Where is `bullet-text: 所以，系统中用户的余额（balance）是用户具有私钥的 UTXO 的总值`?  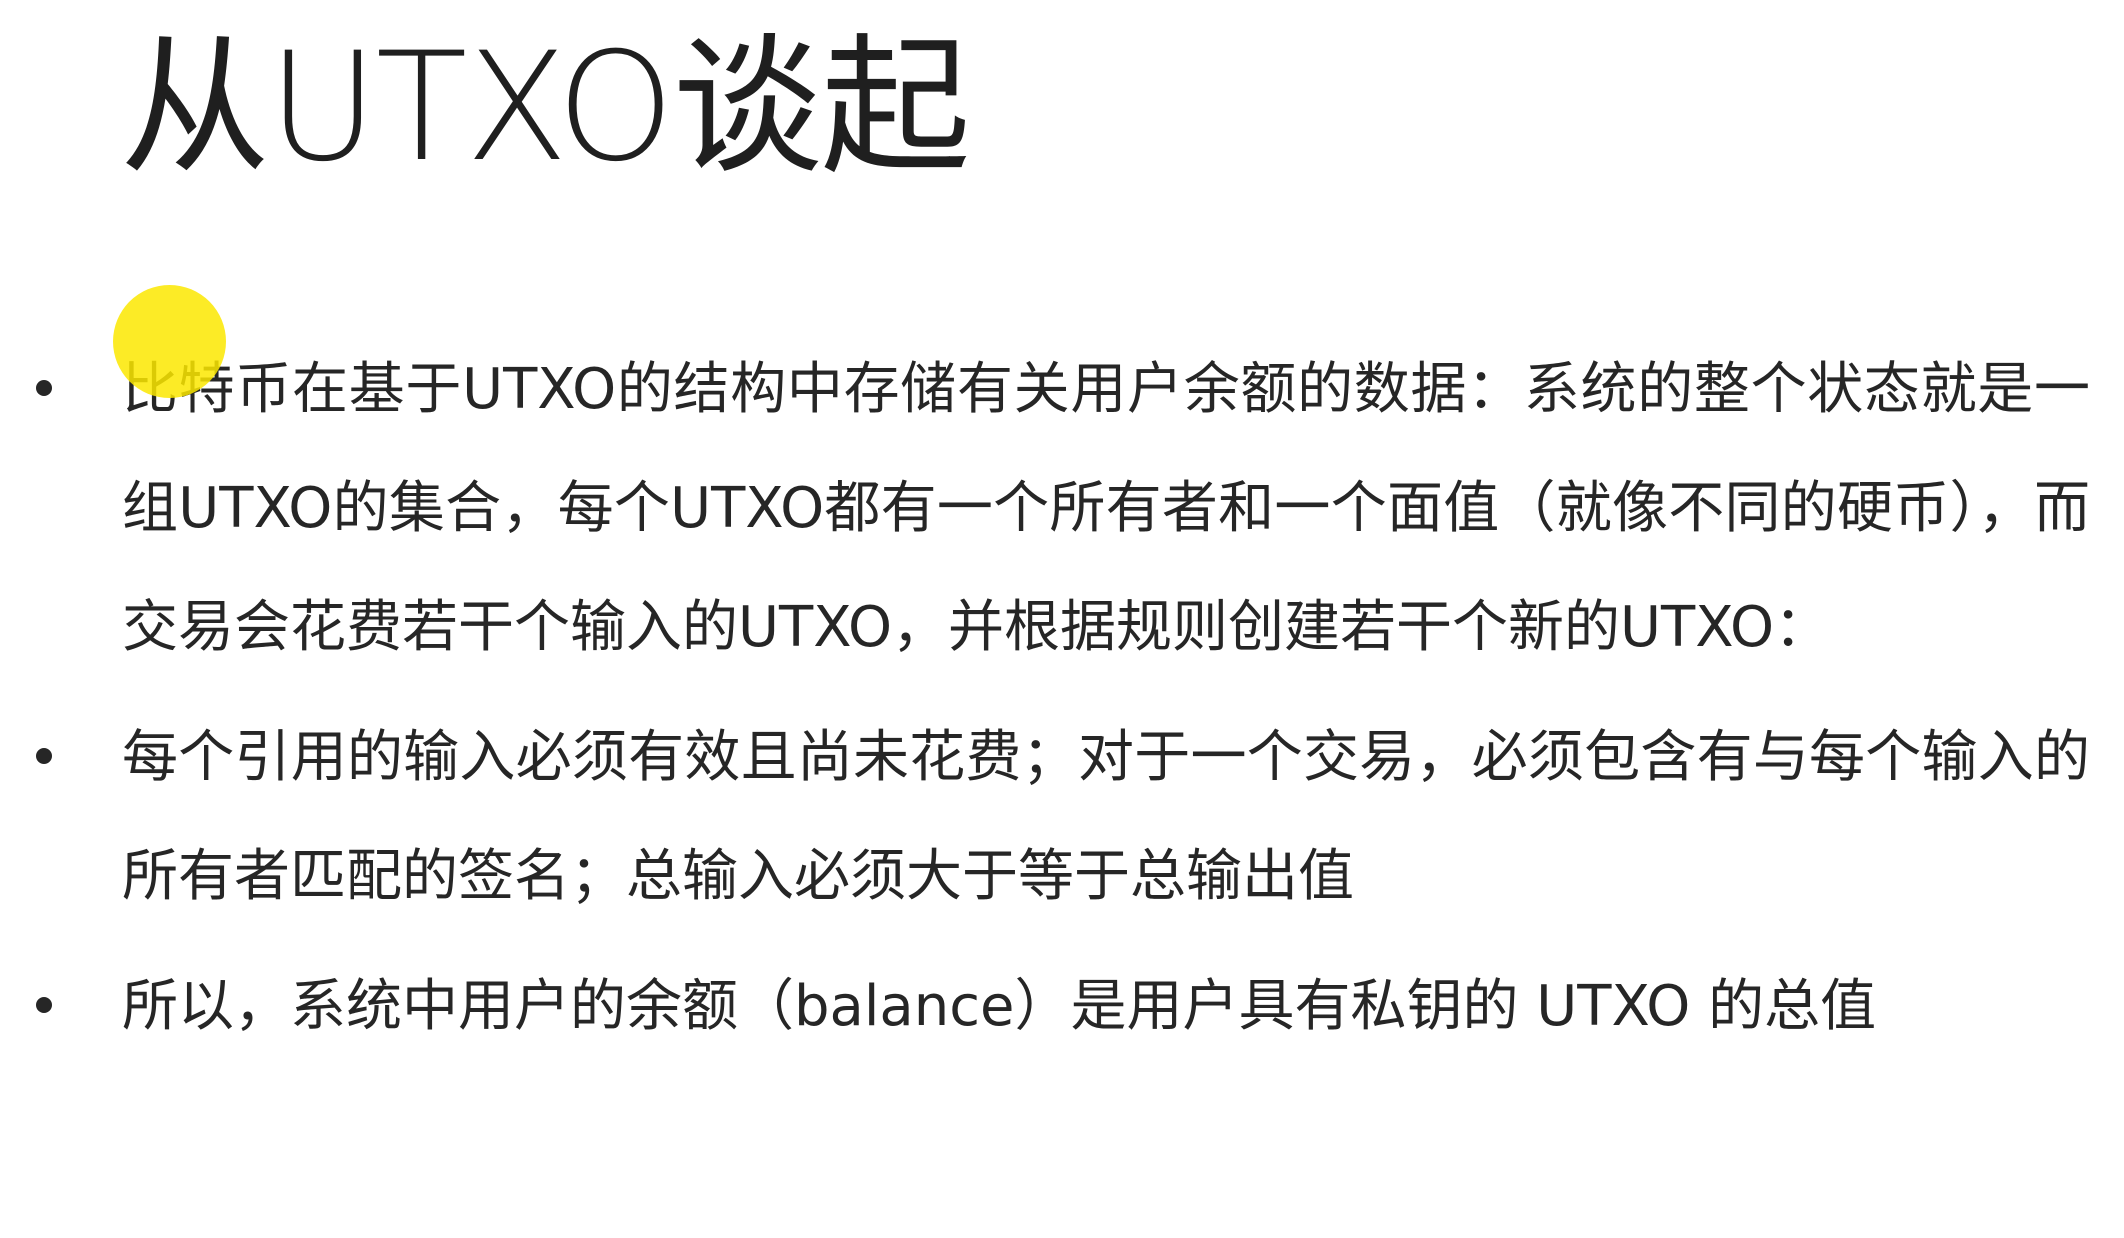
bullet-text: 所以，系统中用户的余额（balance）是用户具有私钥的 UTXO 的总值 is located at coordinates (999, 1006).